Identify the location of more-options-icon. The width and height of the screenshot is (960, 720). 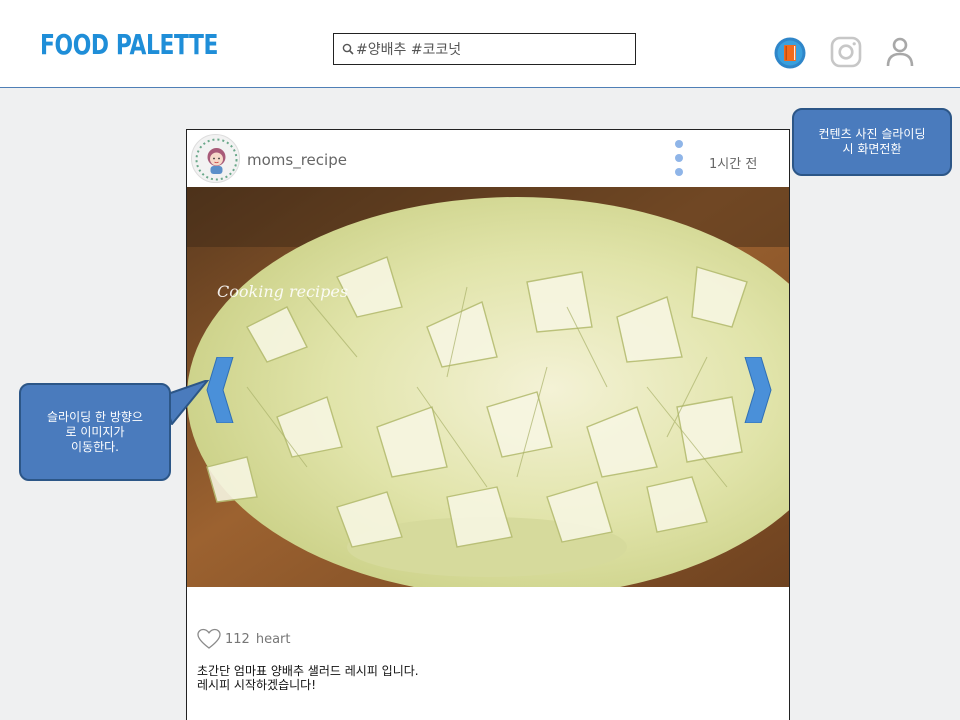
(679, 159).